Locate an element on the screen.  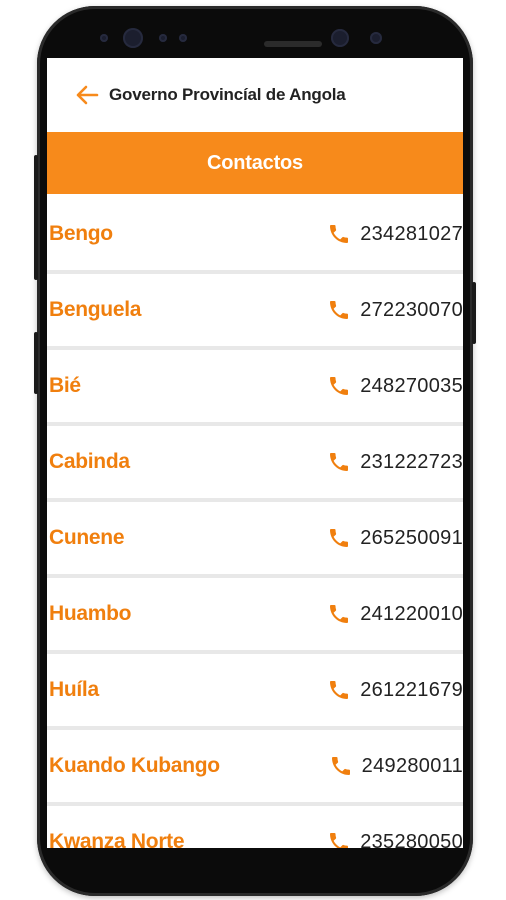
app-bar: Governo Provincíal de Angola is located at coordinates (255, 95).